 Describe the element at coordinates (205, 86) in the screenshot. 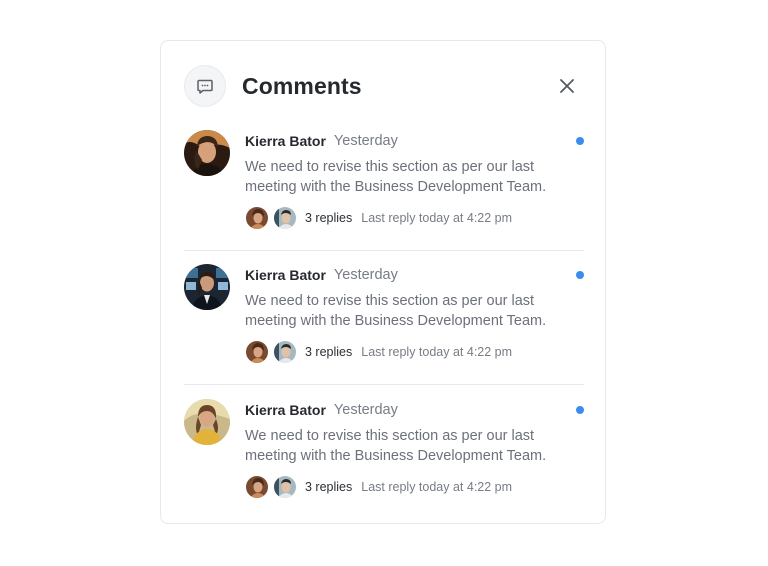

I see `chat-bubble-icon` at that location.